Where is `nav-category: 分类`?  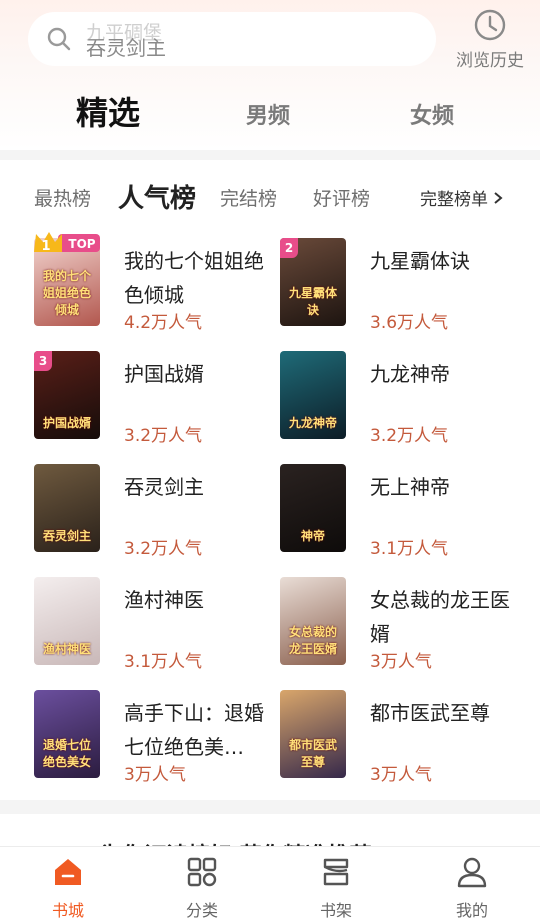
nav-category: 分类 is located at coordinates (202, 888).